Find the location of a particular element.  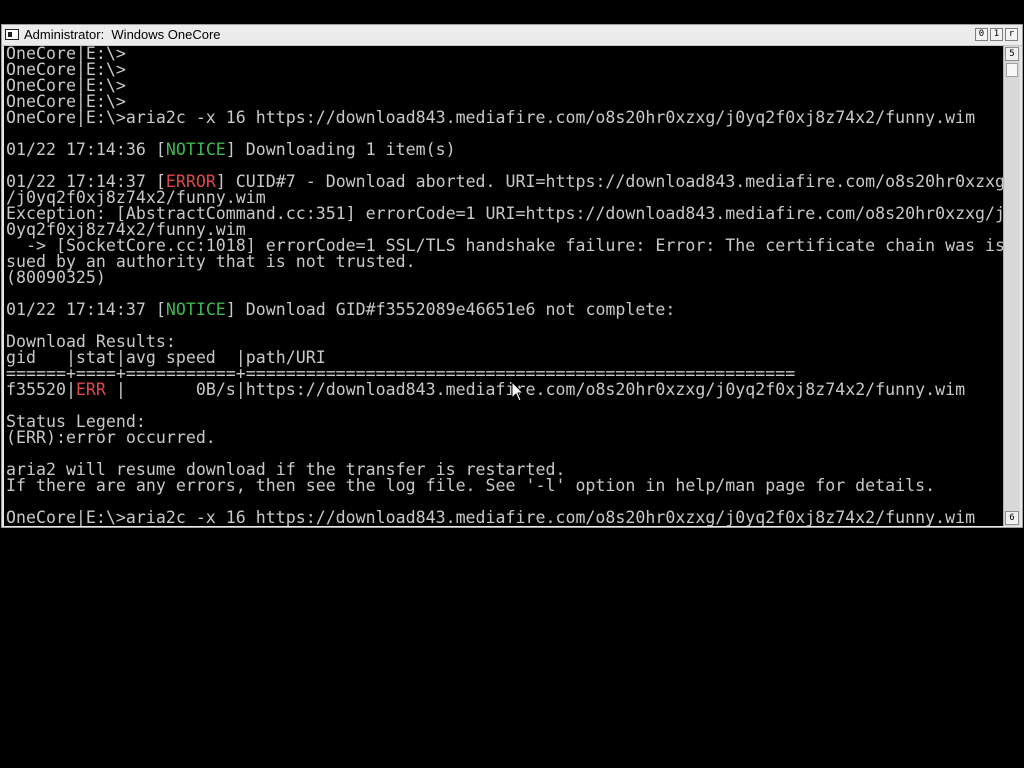

console-text-segment: 01/22 17:14:37 [ is located at coordinates (86, 309).